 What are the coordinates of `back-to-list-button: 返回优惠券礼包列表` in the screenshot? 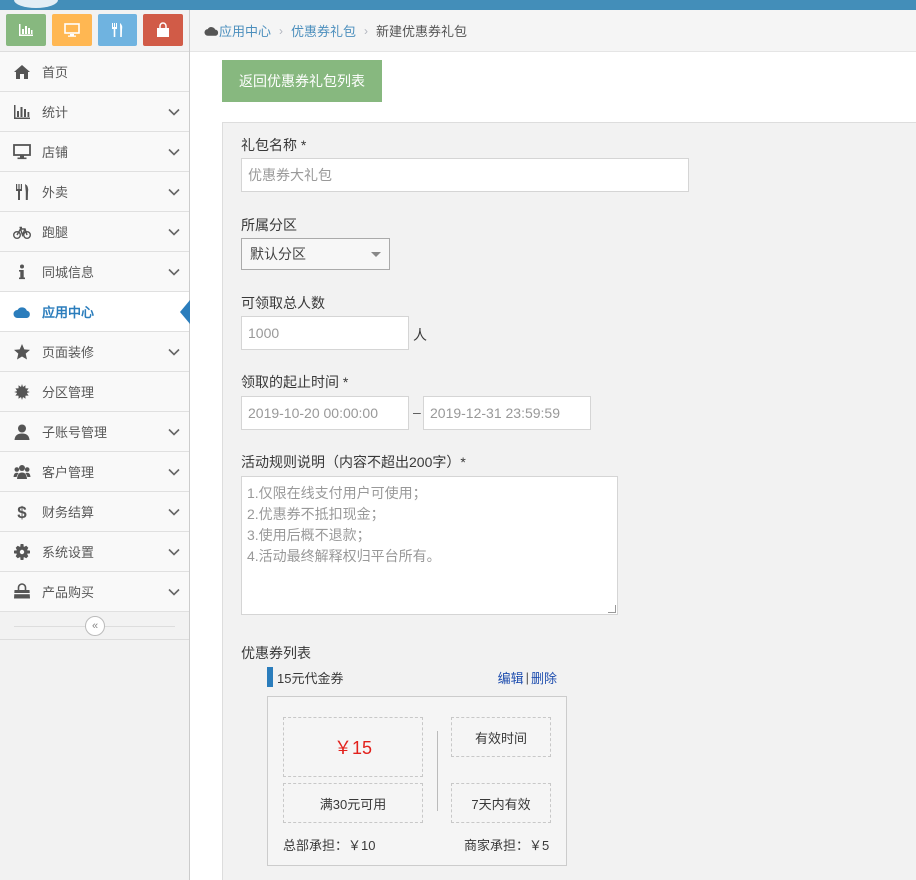 It's located at (302, 81).